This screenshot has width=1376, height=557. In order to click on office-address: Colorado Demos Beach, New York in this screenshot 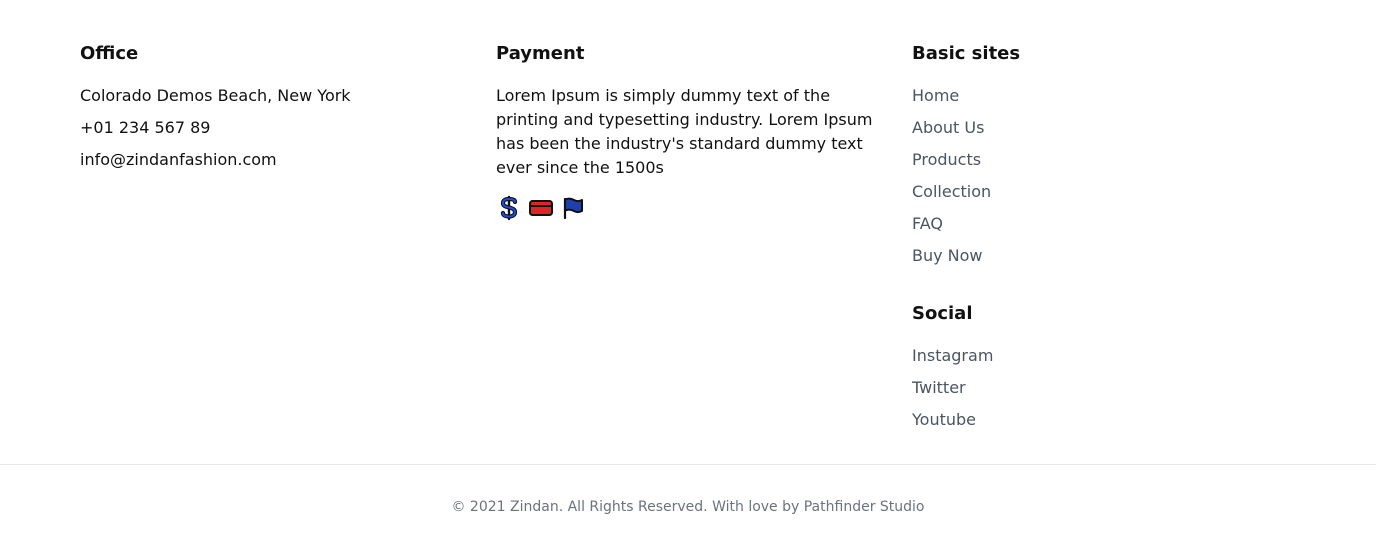, I will do `click(215, 95)`.